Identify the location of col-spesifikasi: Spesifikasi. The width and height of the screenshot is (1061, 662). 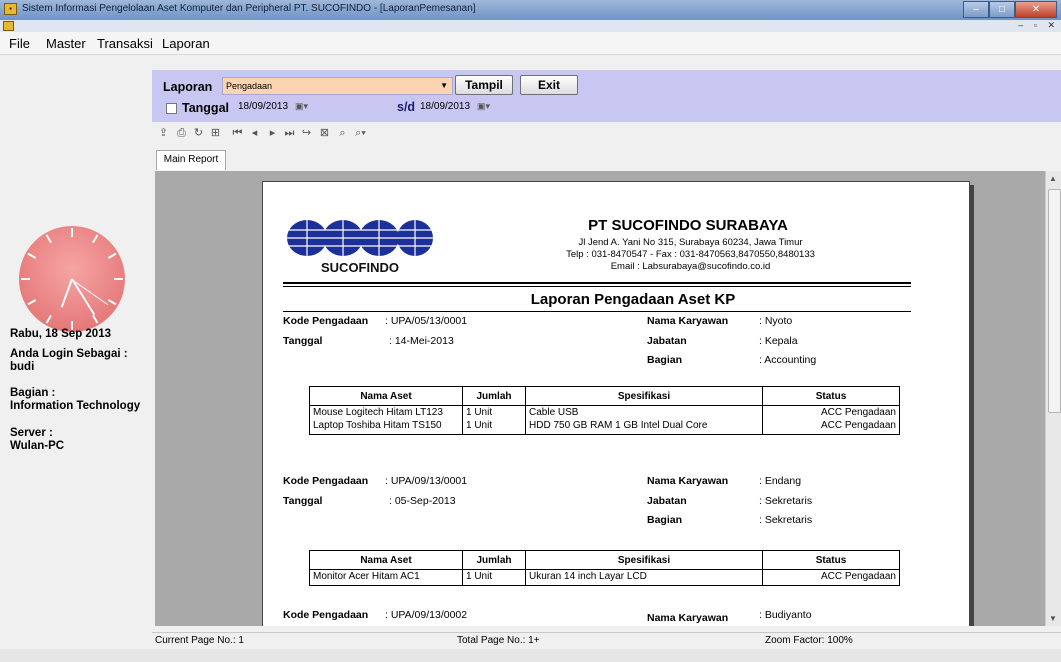
(644, 396).